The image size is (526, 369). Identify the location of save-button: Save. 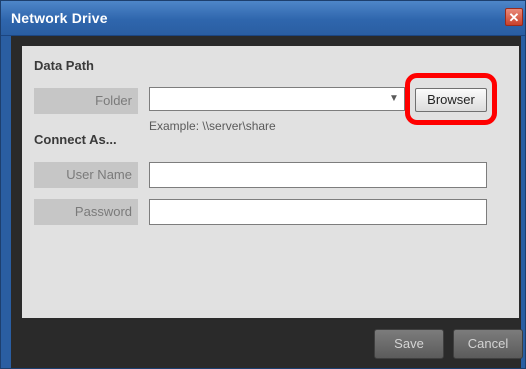
(409, 344).